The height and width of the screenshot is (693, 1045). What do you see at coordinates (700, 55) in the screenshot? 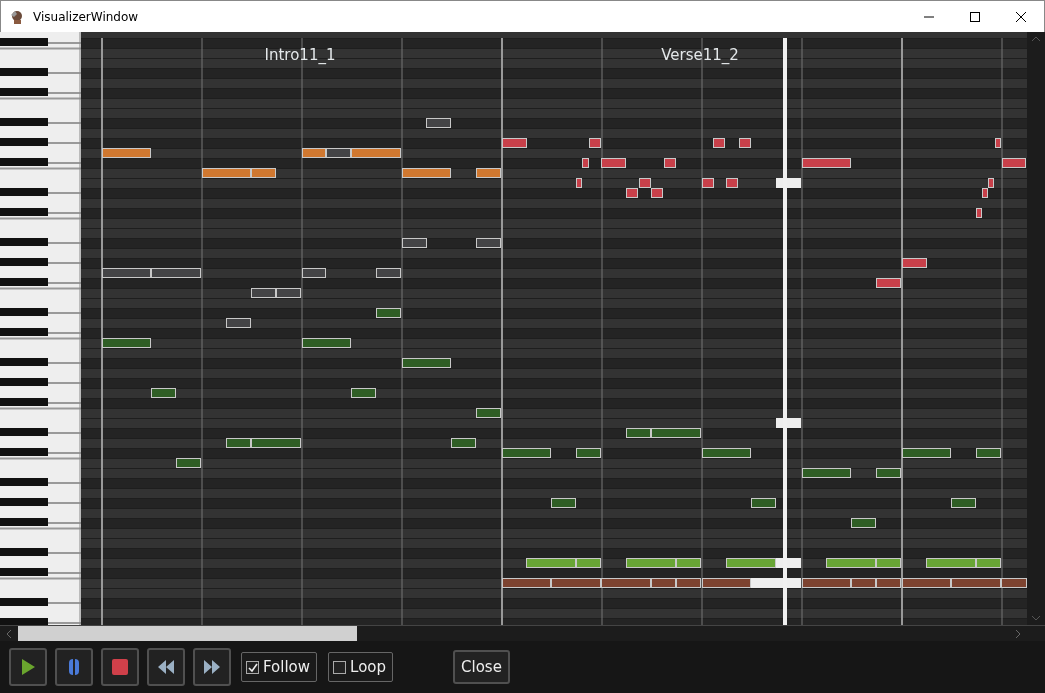
I see `section-label: Verse11_2` at bounding box center [700, 55].